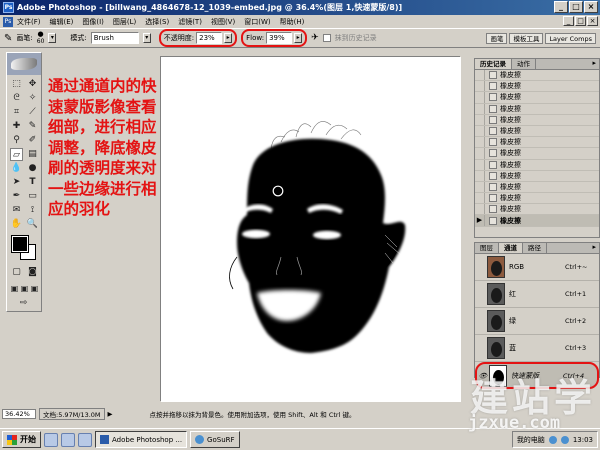 The height and width of the screenshot is (450, 600). I want to click on flow-slider-button: ▸, so click(298, 38).